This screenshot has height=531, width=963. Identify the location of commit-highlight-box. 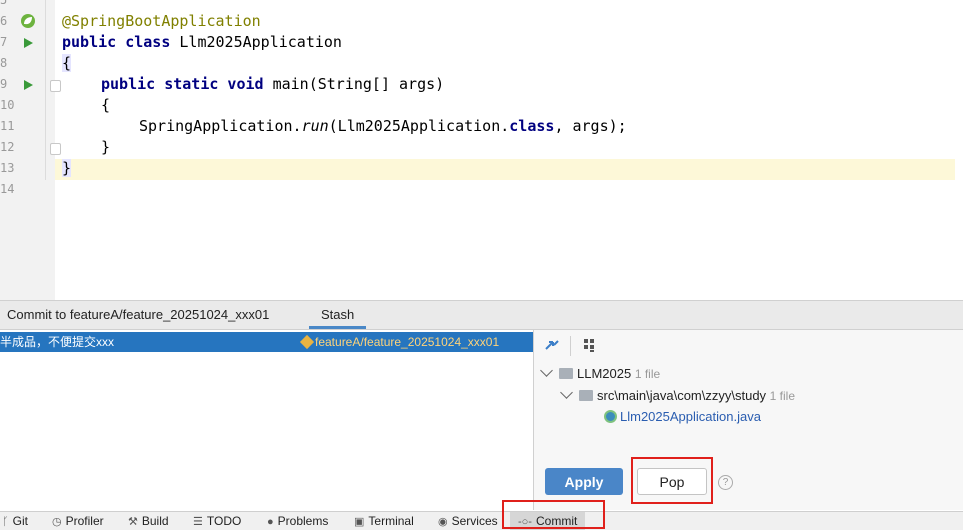
(553, 514).